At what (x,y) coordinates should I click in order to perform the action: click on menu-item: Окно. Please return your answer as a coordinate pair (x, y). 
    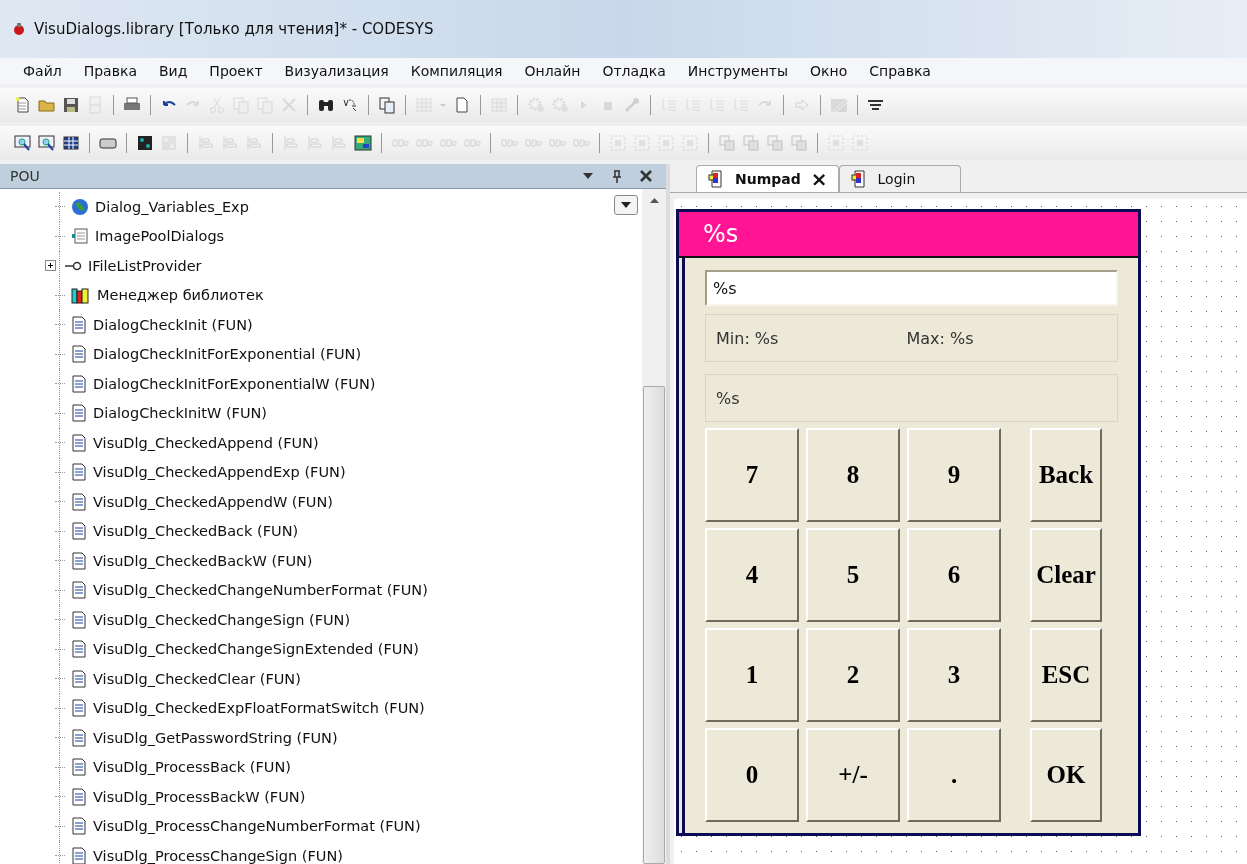
    Looking at the image, I should click on (829, 71).